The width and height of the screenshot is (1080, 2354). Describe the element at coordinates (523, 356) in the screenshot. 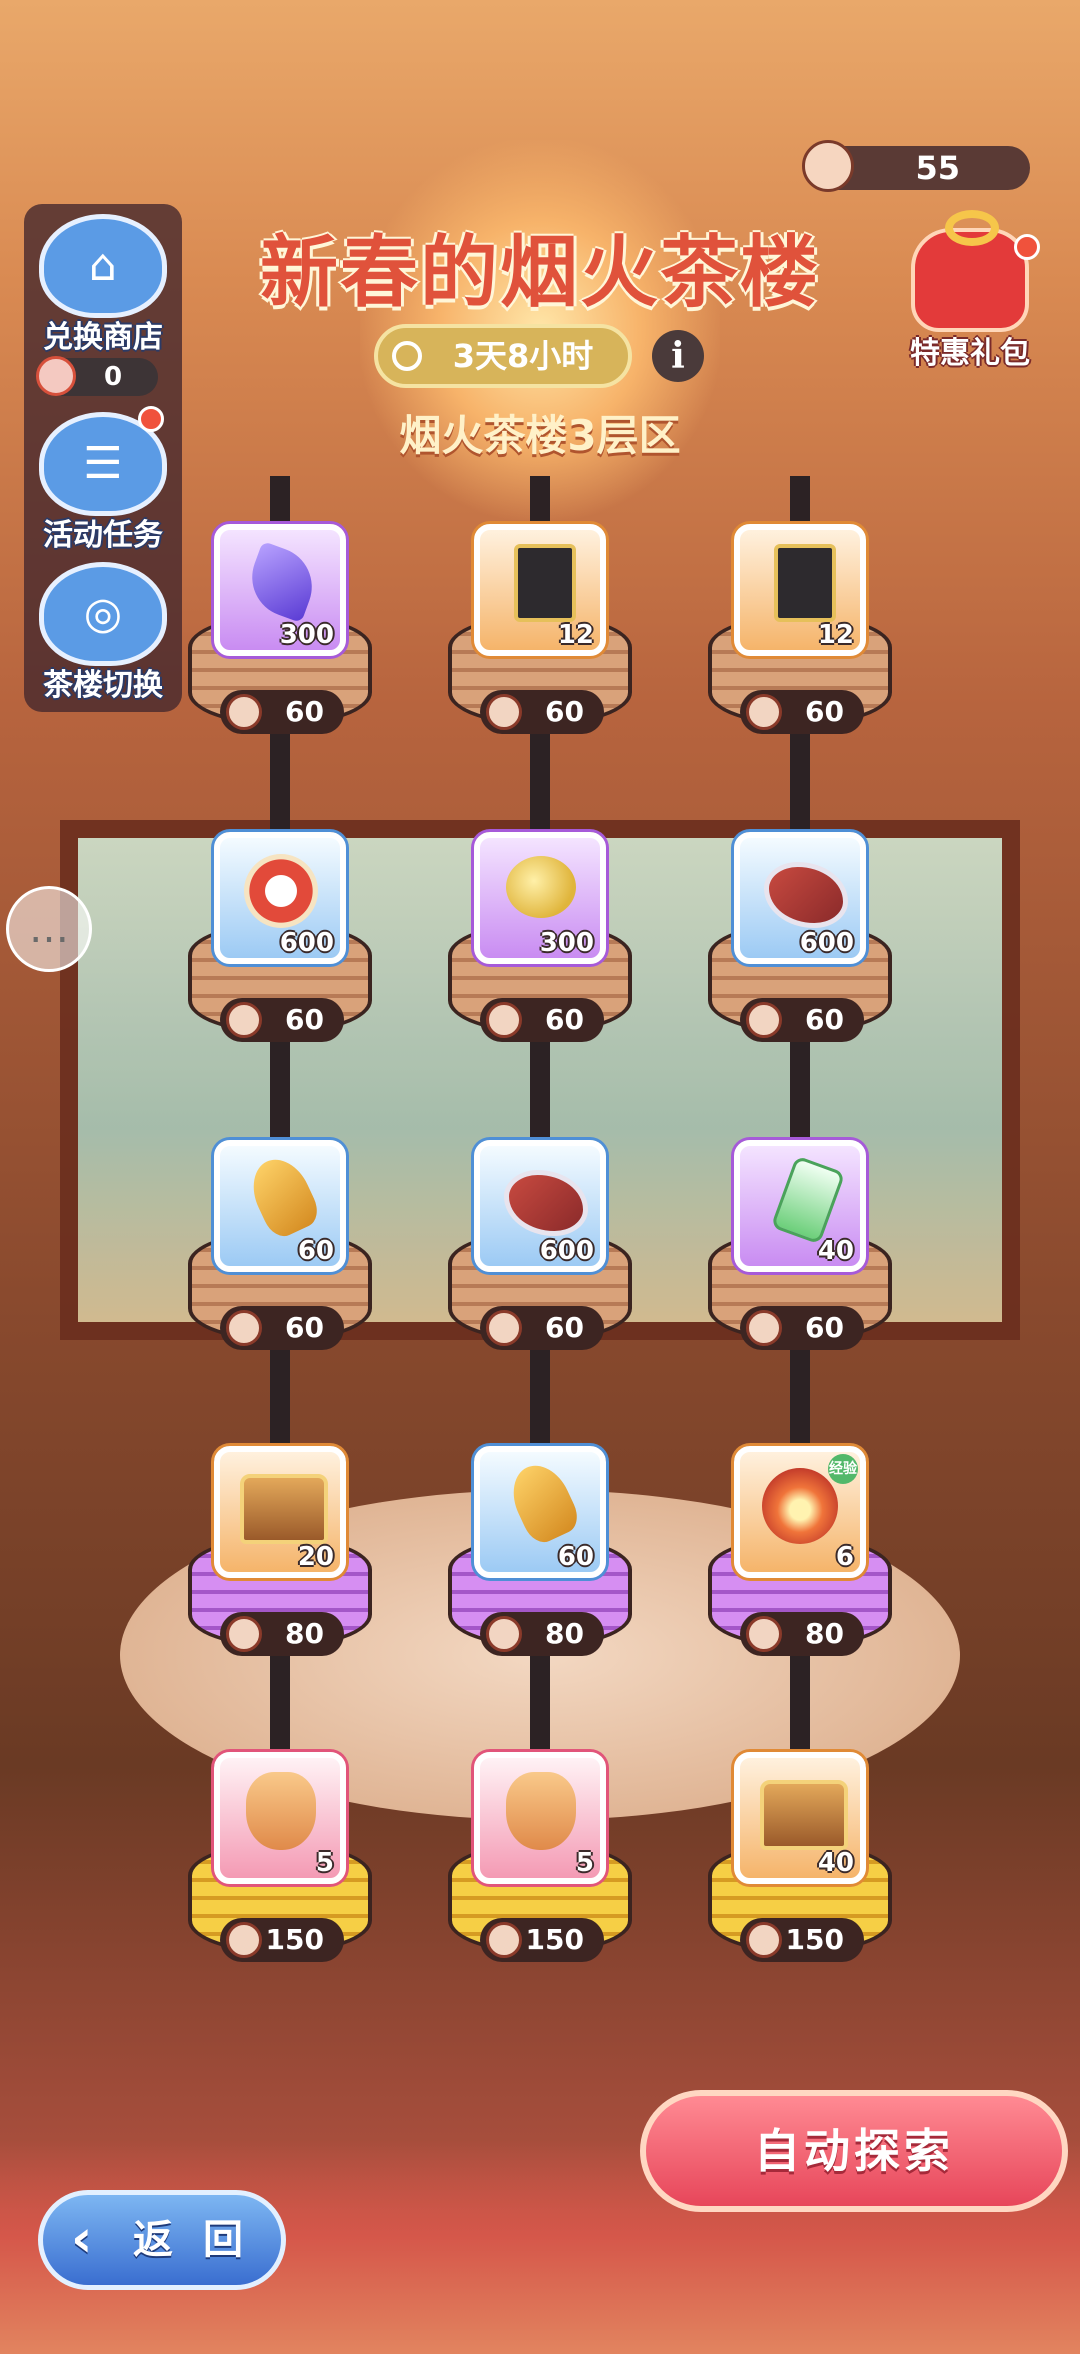

I see `timer-text: 3天8小时` at that location.